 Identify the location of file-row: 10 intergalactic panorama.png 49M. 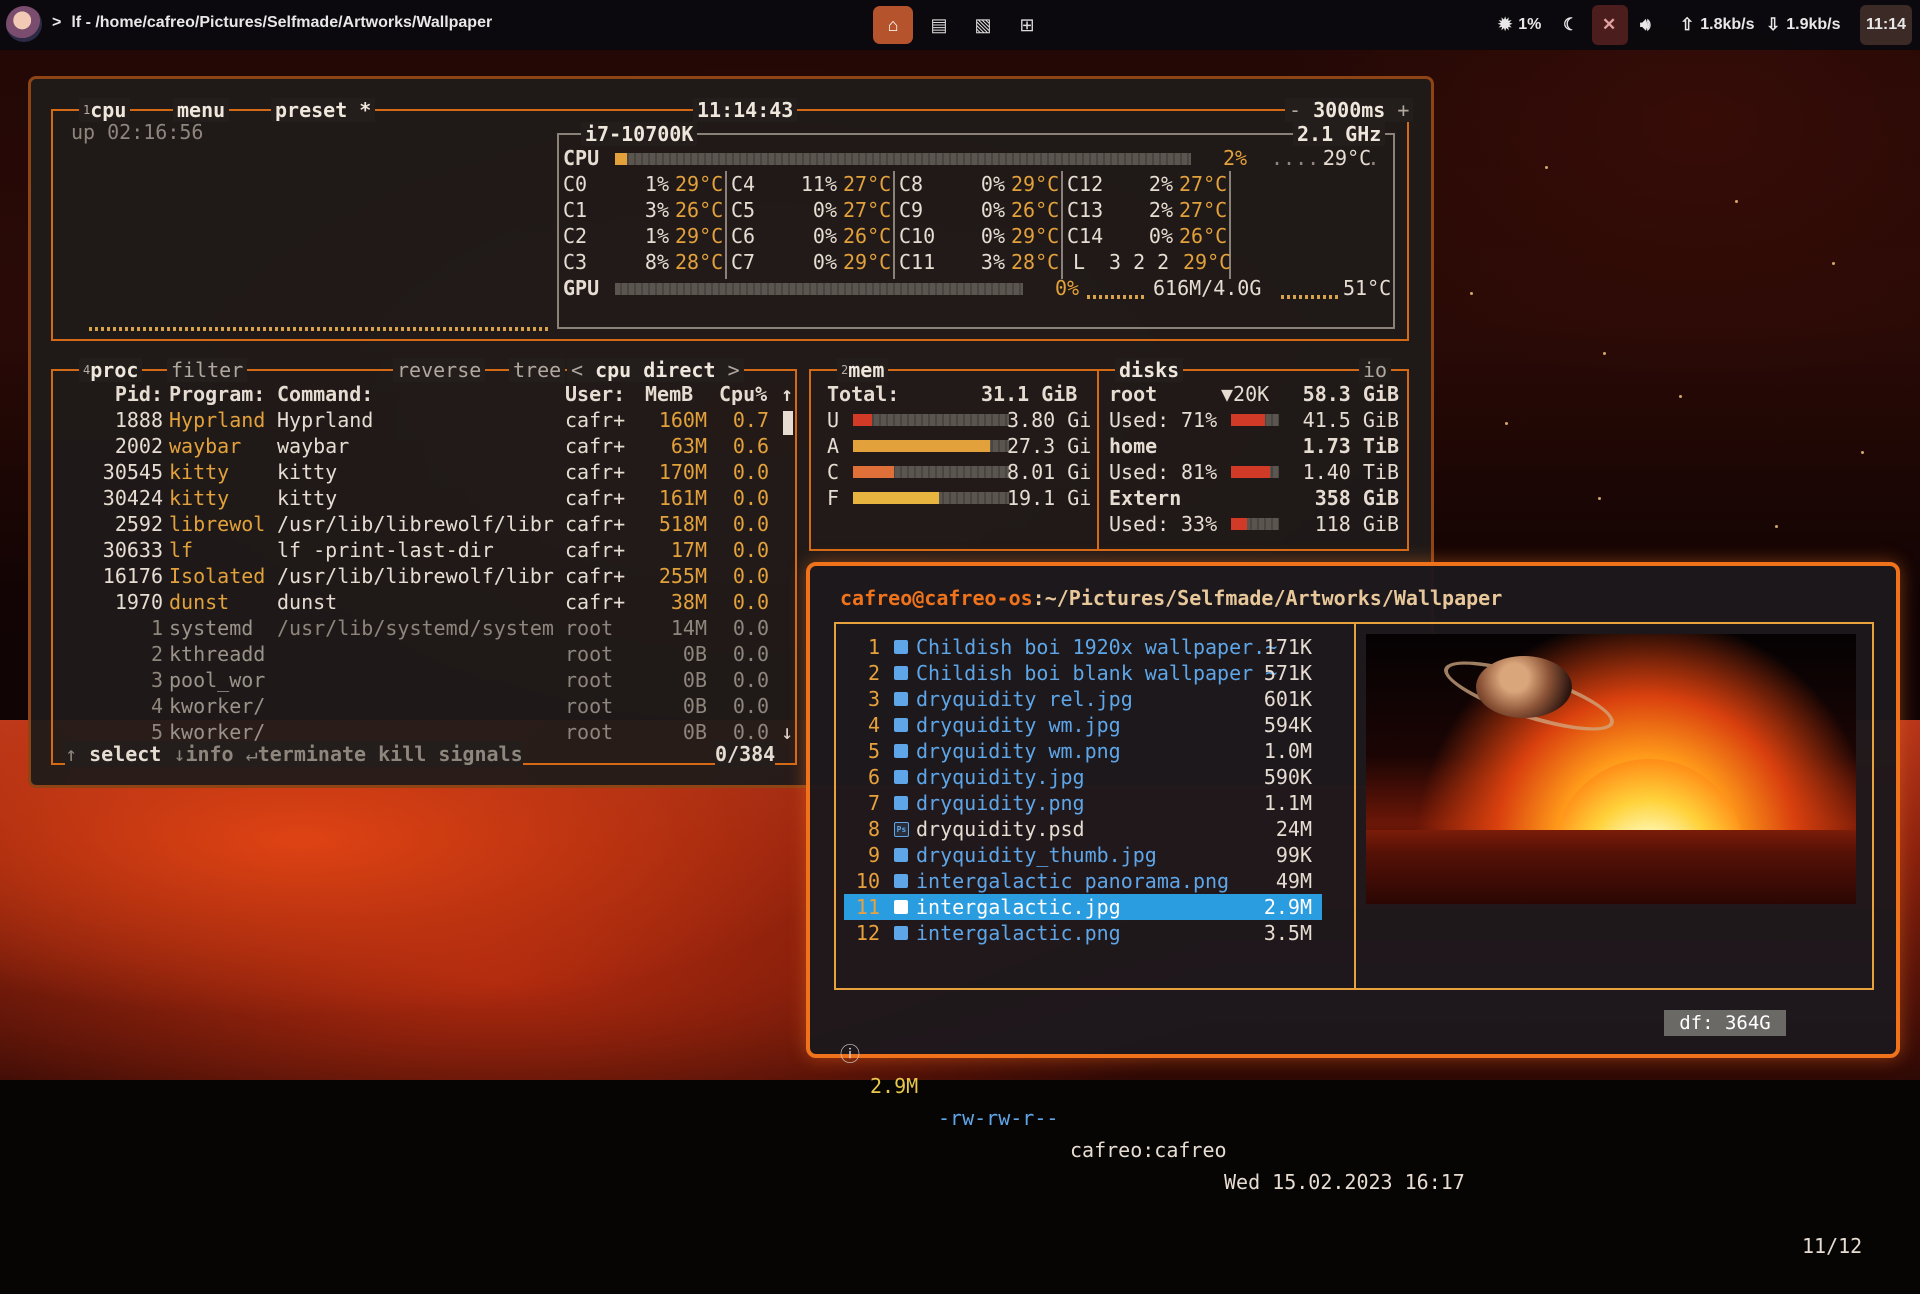
(1083, 881).